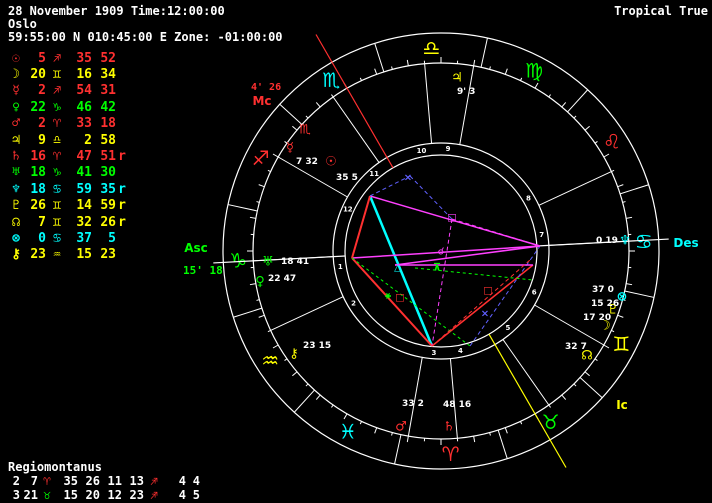  Describe the element at coordinates (401, 427) in the screenshot. I see `planet-wheel-icon: ♂` at that location.